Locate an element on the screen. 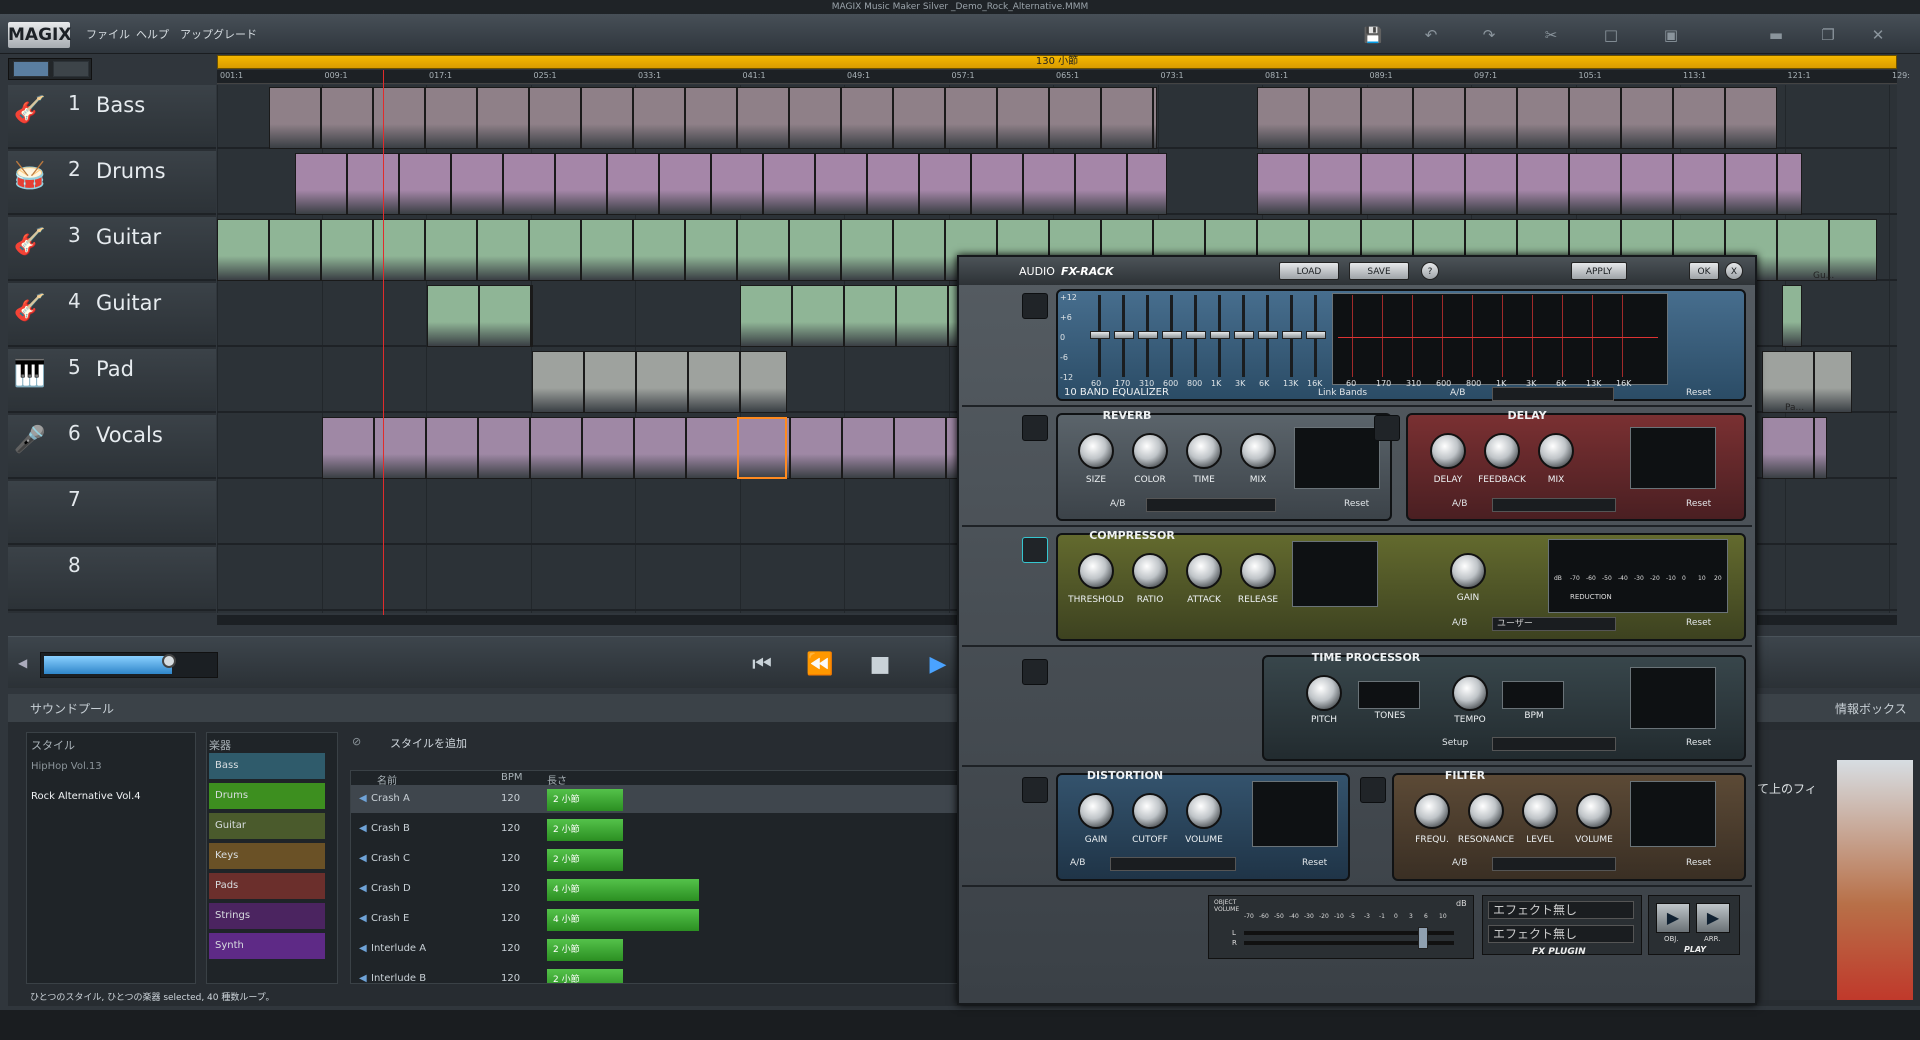  close-fx-button: X is located at coordinates (1734, 271).